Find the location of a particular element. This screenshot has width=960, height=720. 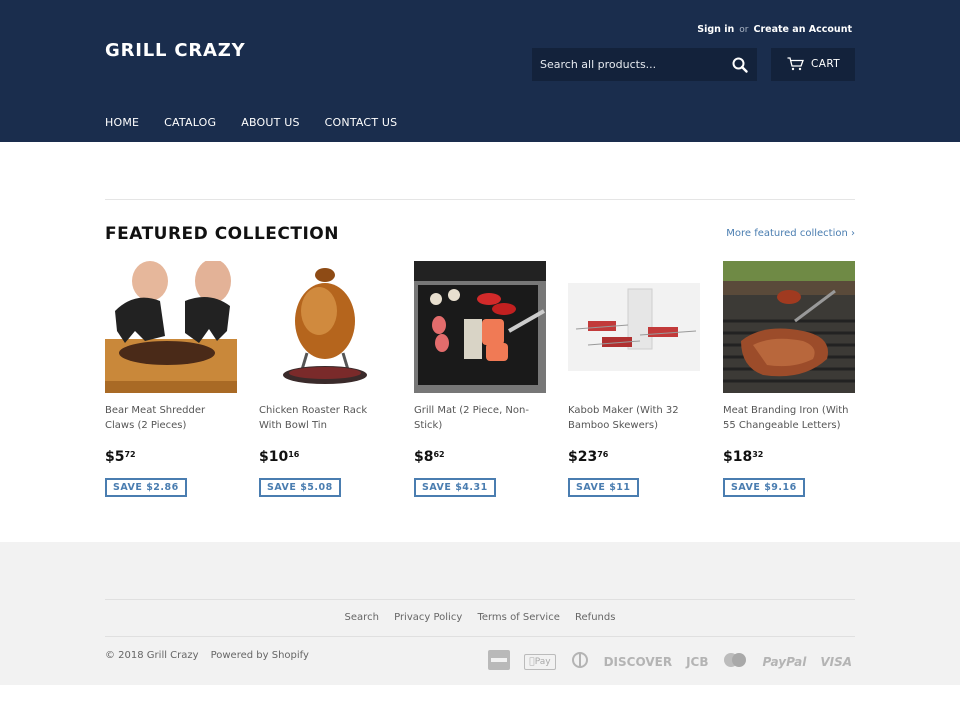

cart-label: CART is located at coordinates (826, 64).